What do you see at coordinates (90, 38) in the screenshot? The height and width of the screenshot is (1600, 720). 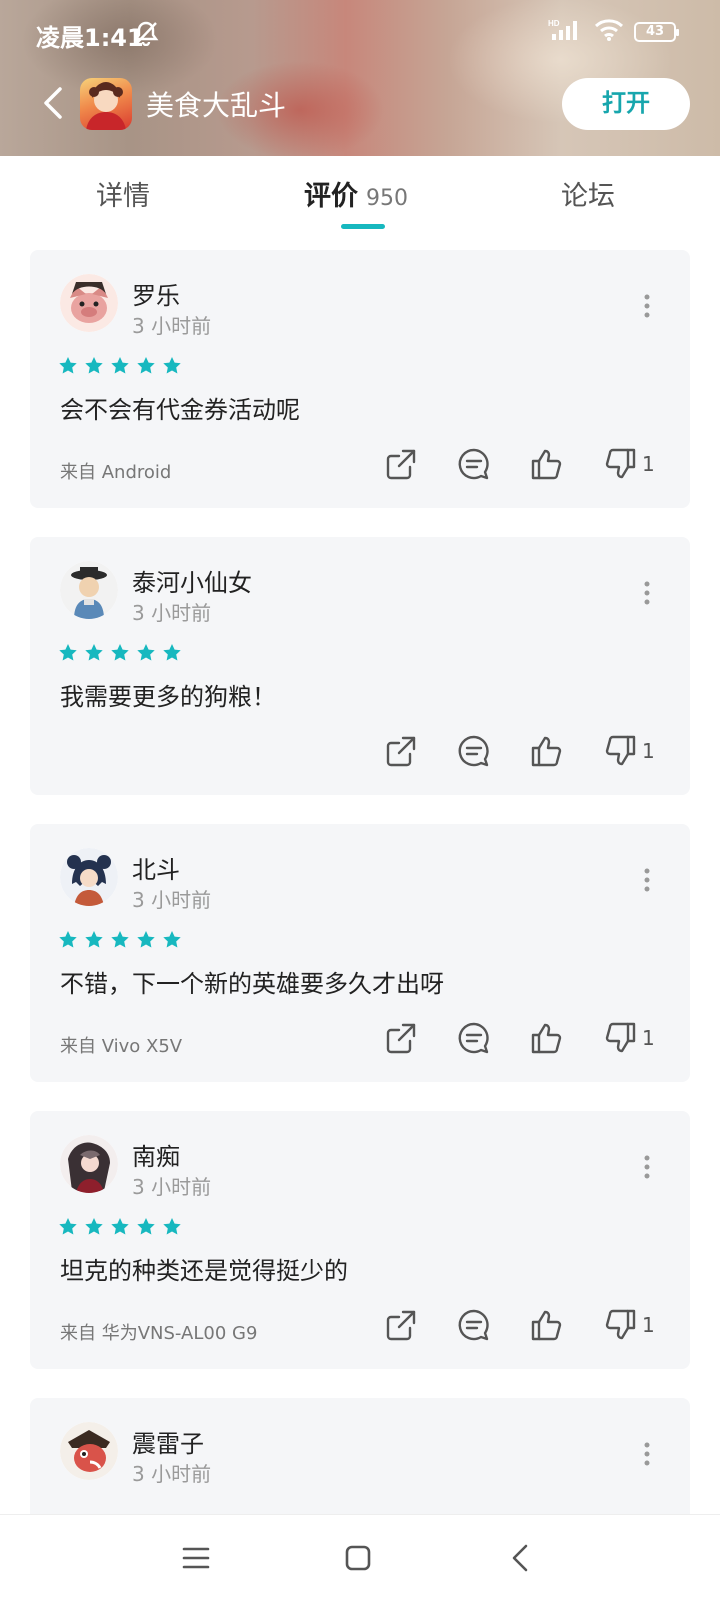 I see `status-time: 凌晨1:41` at bounding box center [90, 38].